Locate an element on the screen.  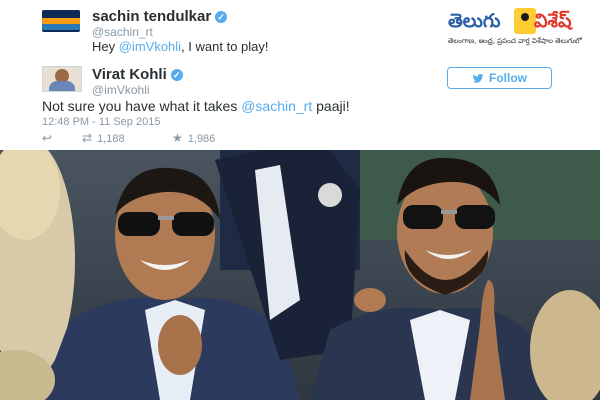
main-text-after: paaji! is located at coordinates (331, 106).